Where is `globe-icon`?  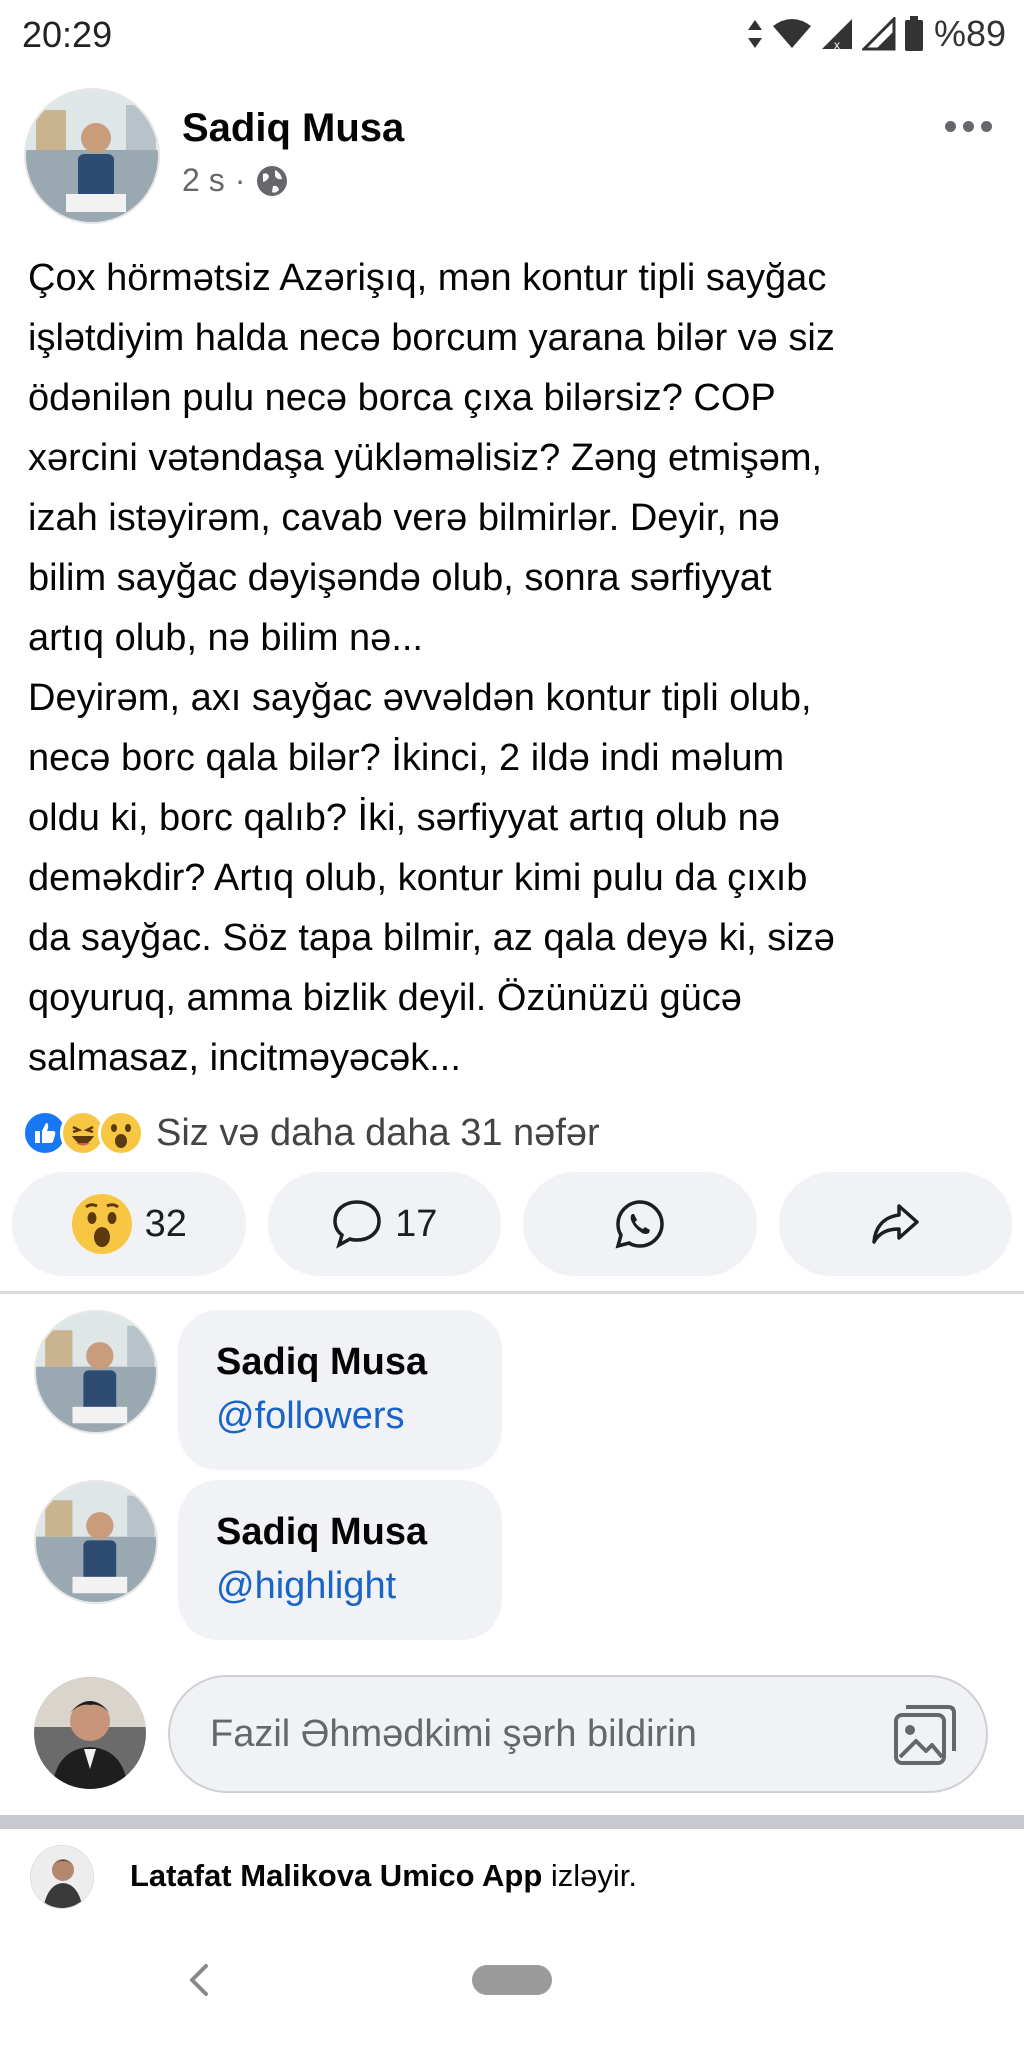 globe-icon is located at coordinates (272, 180).